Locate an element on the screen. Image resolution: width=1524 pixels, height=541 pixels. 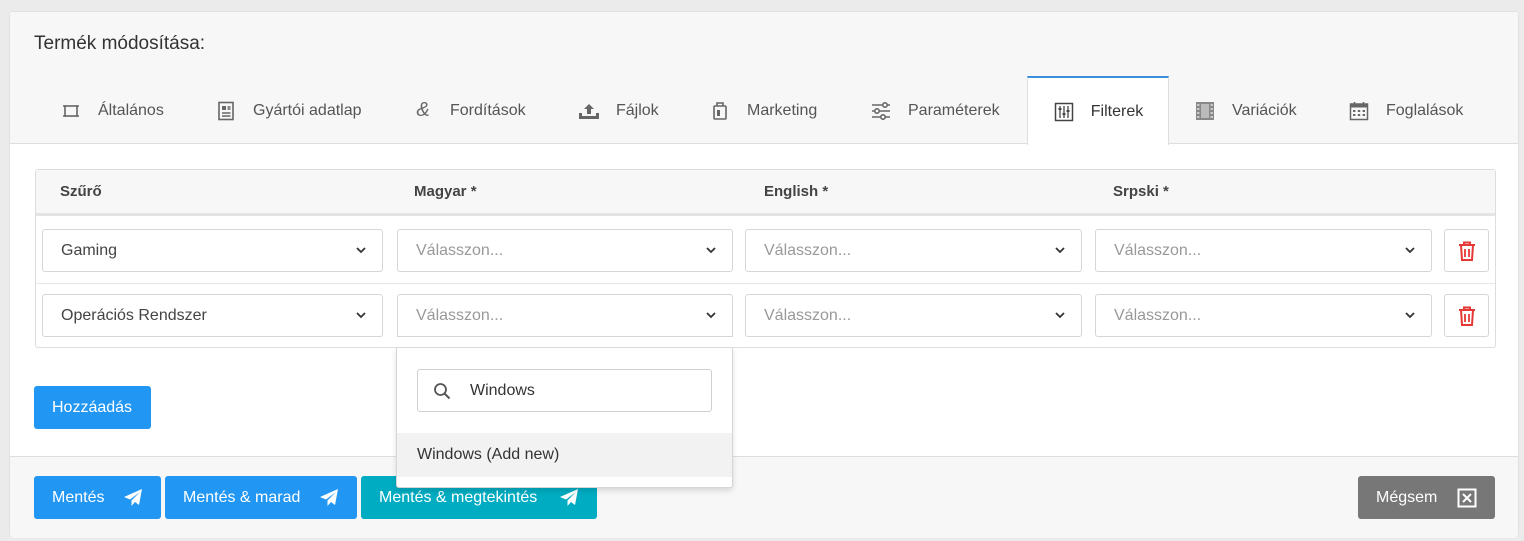
save-button: Mentés is located at coordinates (97, 497).